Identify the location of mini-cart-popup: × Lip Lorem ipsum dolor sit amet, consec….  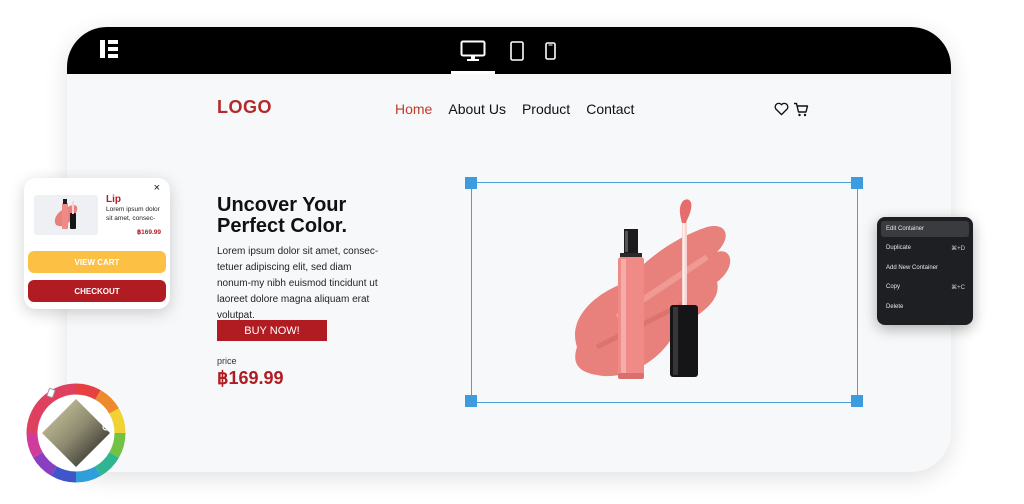
(97, 243).